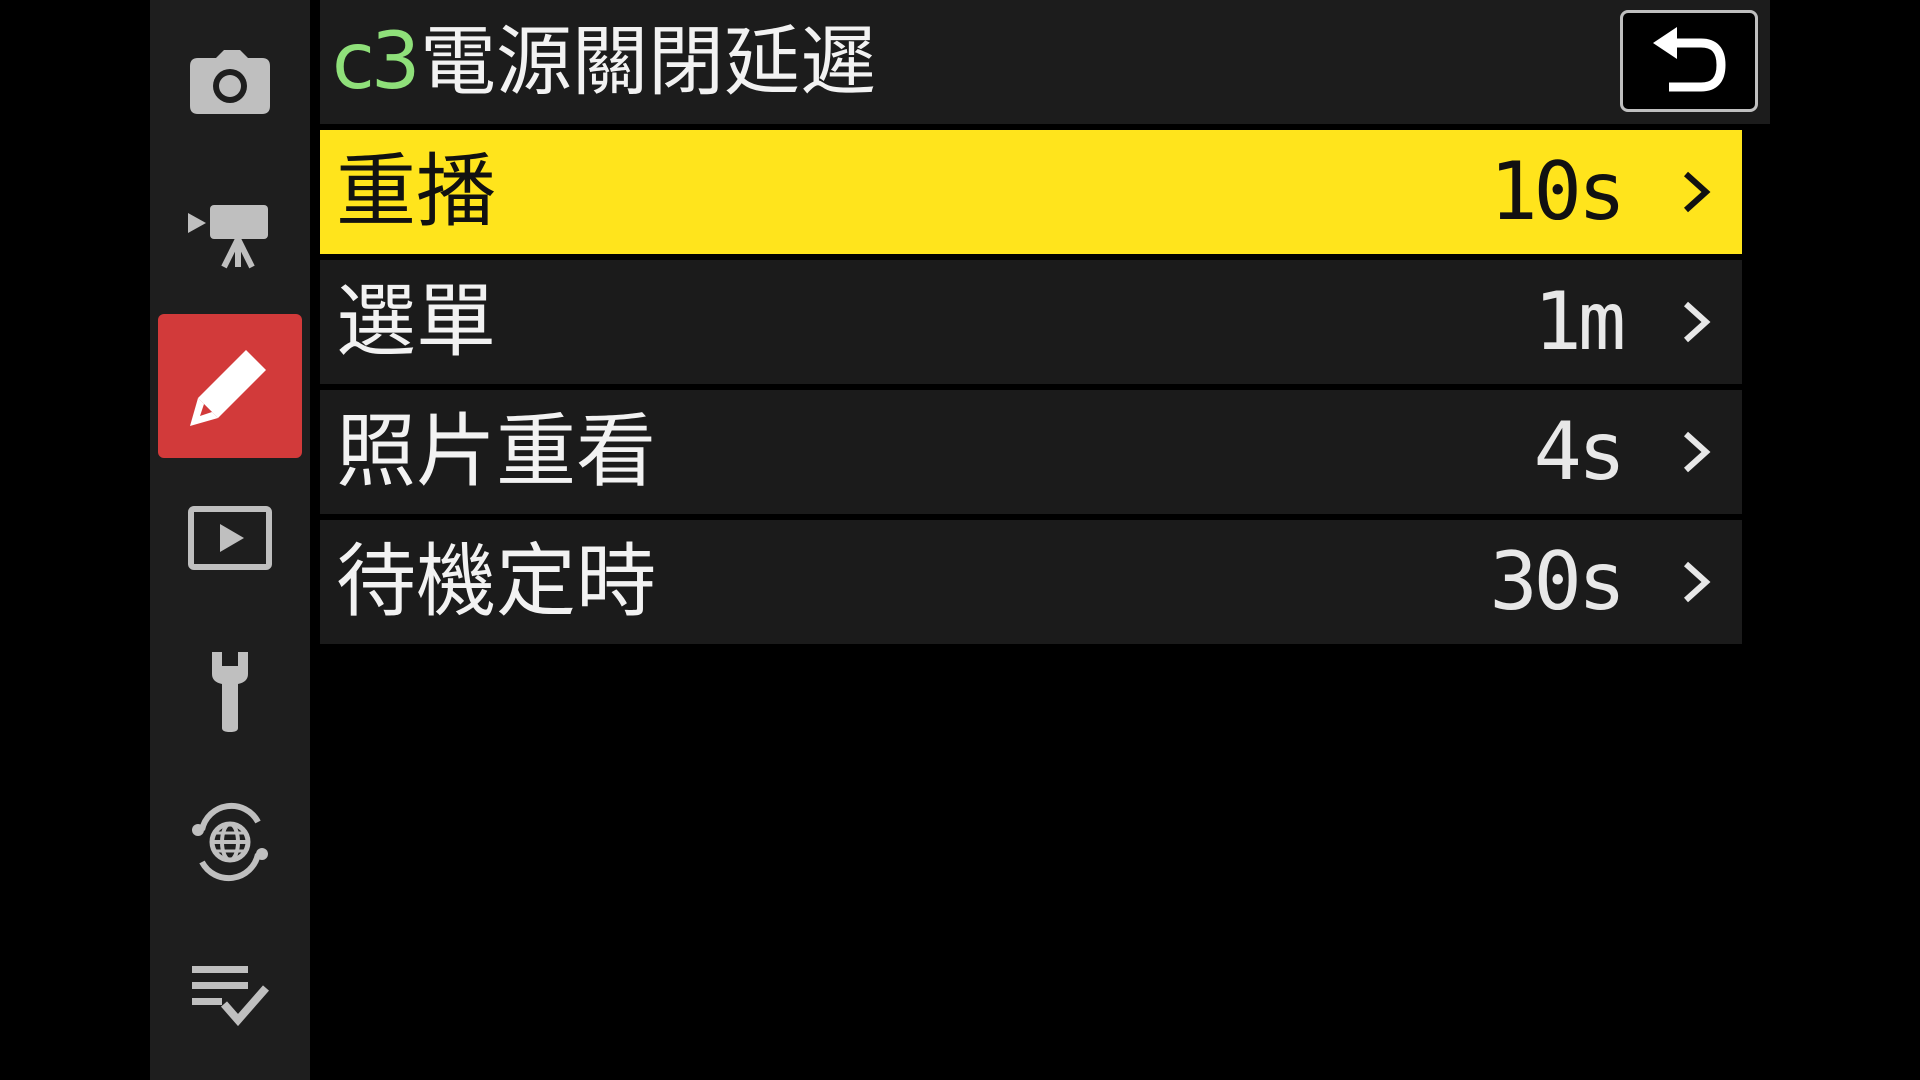 Image resolution: width=1920 pixels, height=1080 pixels. Describe the element at coordinates (496, 581) in the screenshot. I see `menu-row-label: 待機定時` at that location.